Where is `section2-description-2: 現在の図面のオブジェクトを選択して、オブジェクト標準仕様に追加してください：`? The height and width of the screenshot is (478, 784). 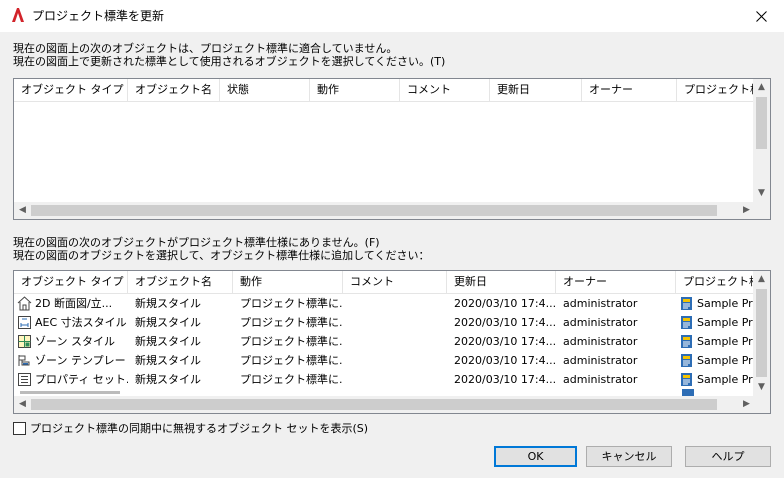
section2-description-2: 現在の図面のオブジェクトを選択して、オブジェクト標準仕様に追加してください： is located at coordinates (221, 255).